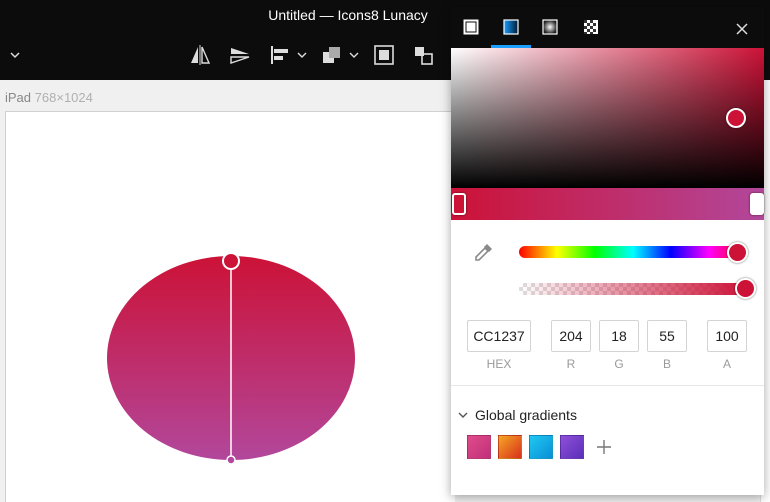  Describe the element at coordinates (742, 29) in the screenshot. I see `close-icon` at that location.